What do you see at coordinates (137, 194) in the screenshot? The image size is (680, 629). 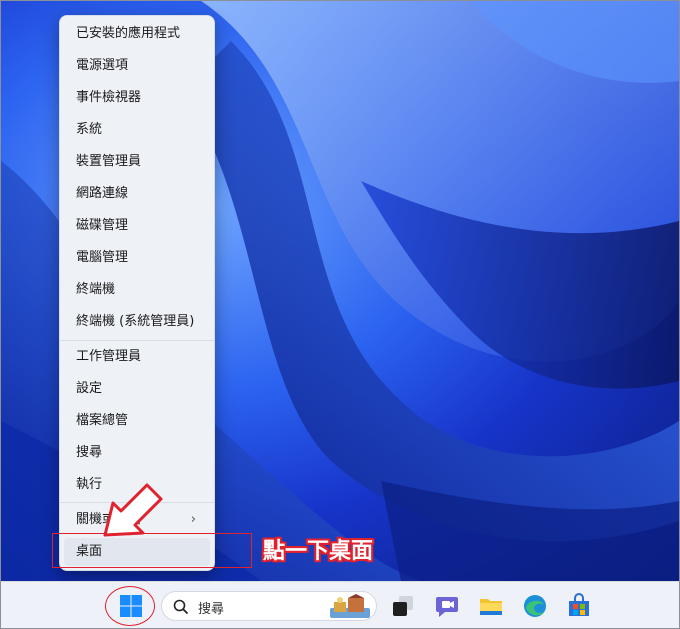 I see `menu-item-network-connections: 網路連線` at bounding box center [137, 194].